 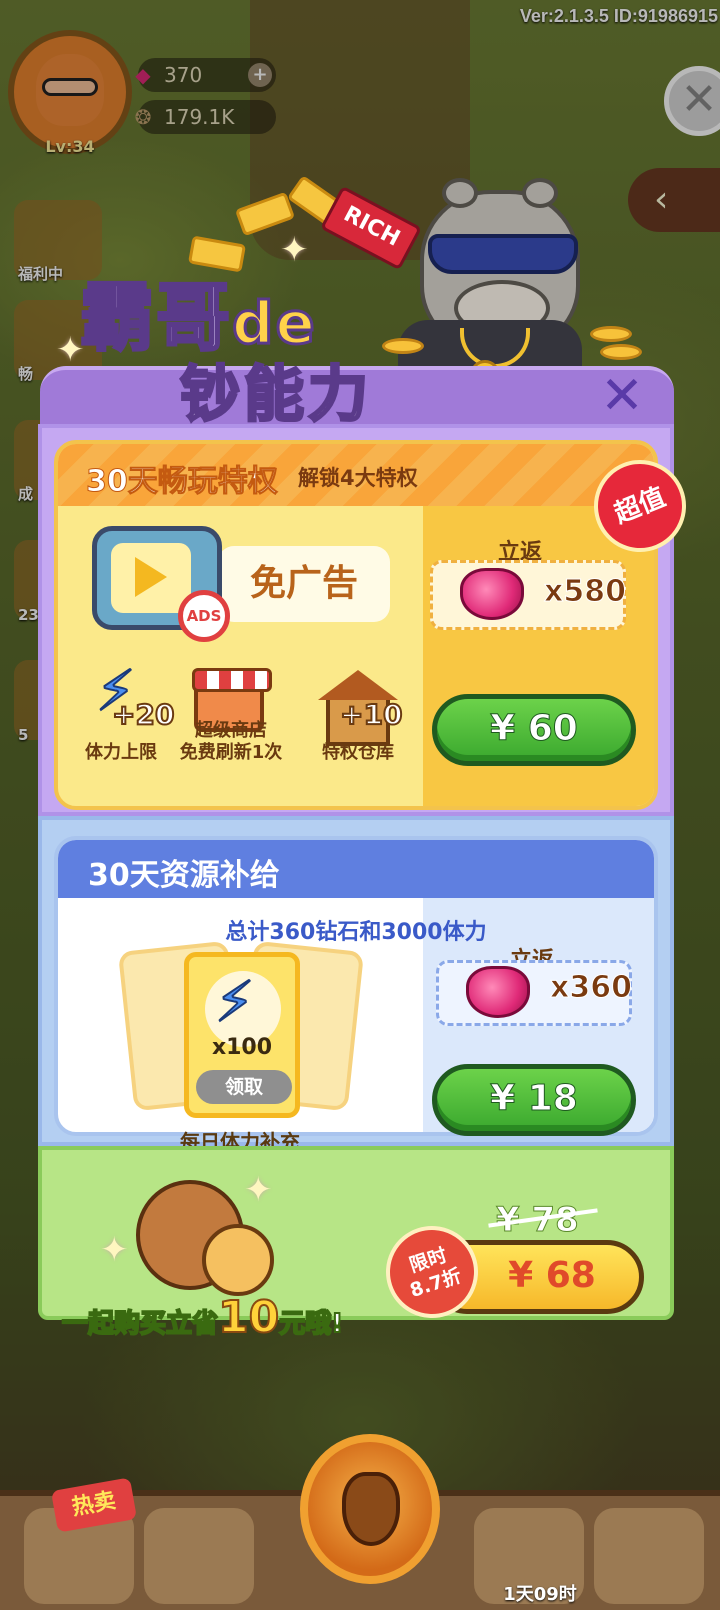 I want to click on play-icon, so click(x=151, y=577).